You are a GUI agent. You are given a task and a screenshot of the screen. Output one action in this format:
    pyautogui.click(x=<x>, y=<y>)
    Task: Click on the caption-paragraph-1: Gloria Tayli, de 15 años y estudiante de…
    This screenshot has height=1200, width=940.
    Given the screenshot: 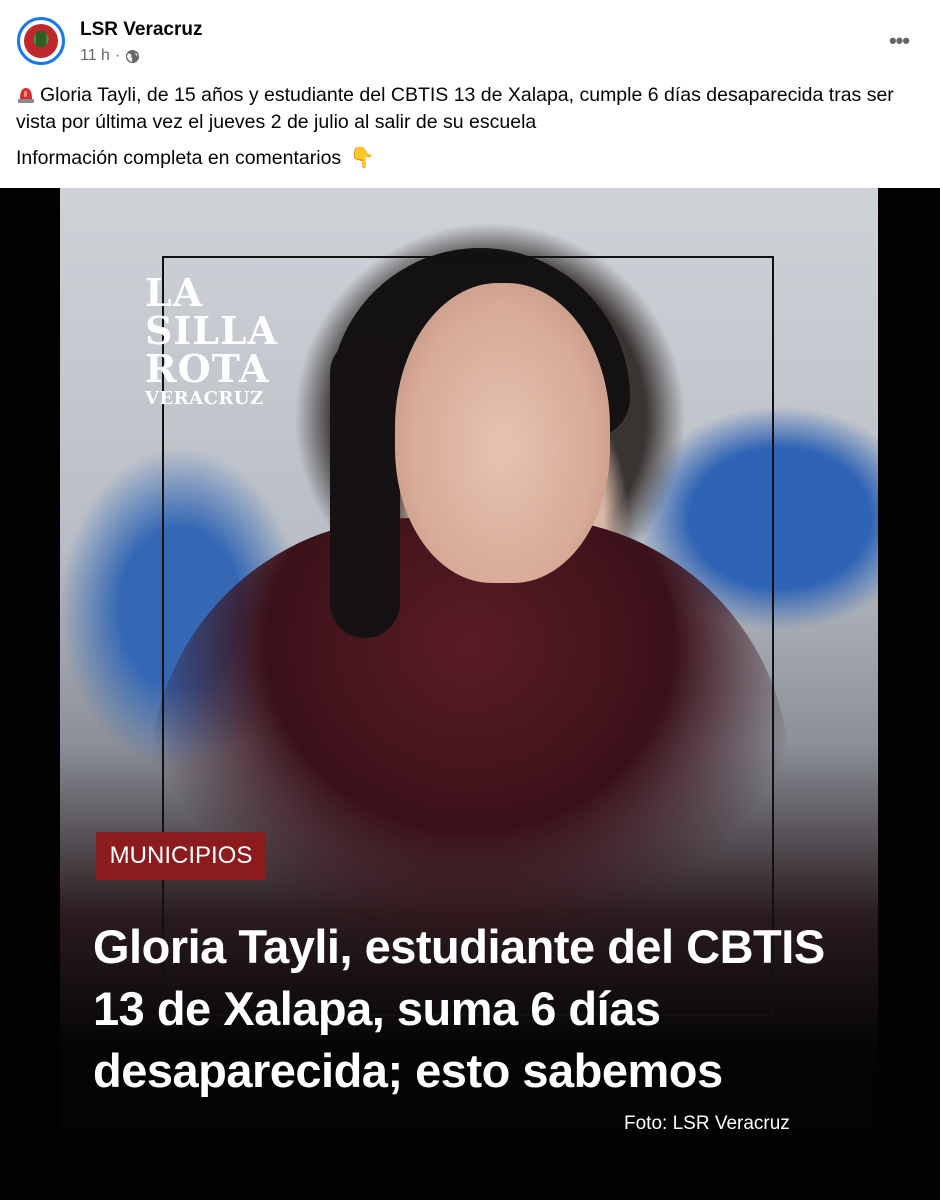 What is the action you would take?
    pyautogui.click(x=468, y=109)
    